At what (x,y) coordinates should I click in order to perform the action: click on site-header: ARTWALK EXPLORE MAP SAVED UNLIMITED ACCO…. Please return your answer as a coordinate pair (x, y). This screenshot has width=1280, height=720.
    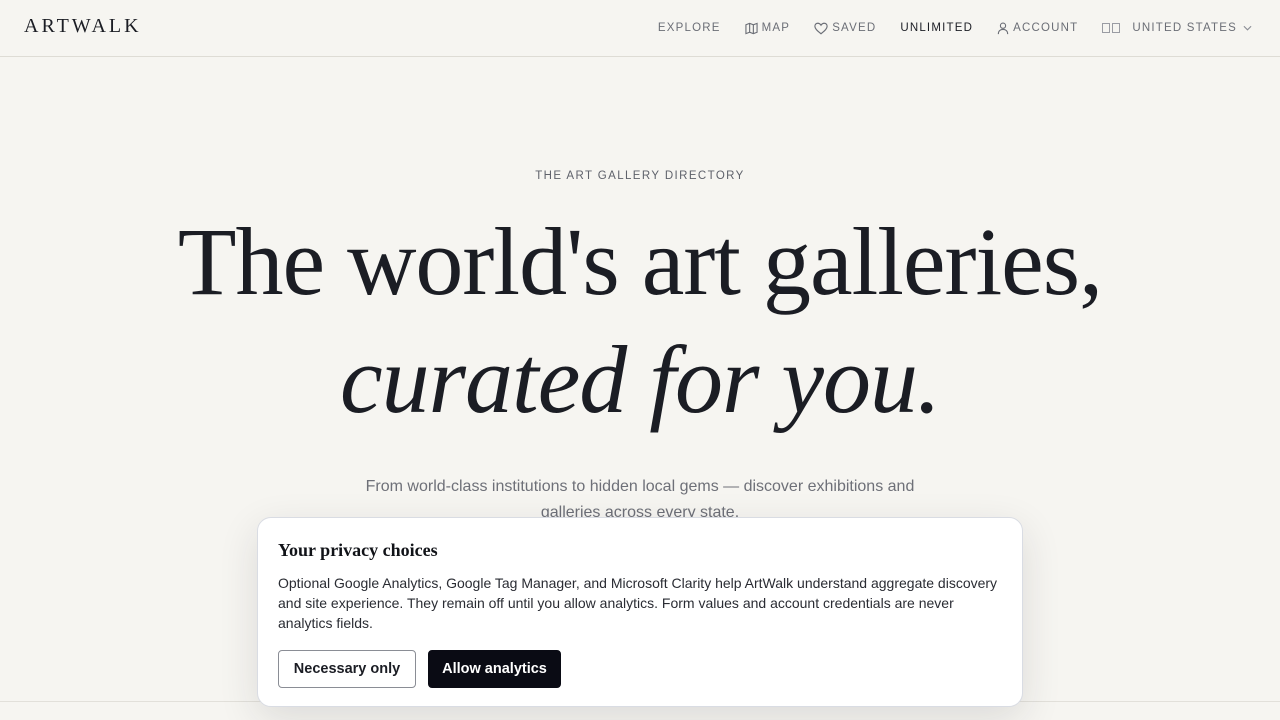
    Looking at the image, I should click on (640, 28).